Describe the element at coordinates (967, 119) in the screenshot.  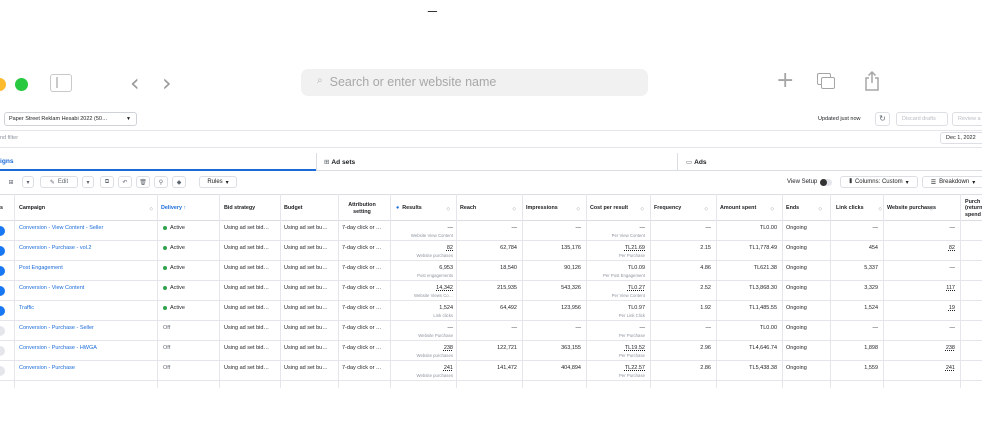
I see `review-button: Review a` at that location.